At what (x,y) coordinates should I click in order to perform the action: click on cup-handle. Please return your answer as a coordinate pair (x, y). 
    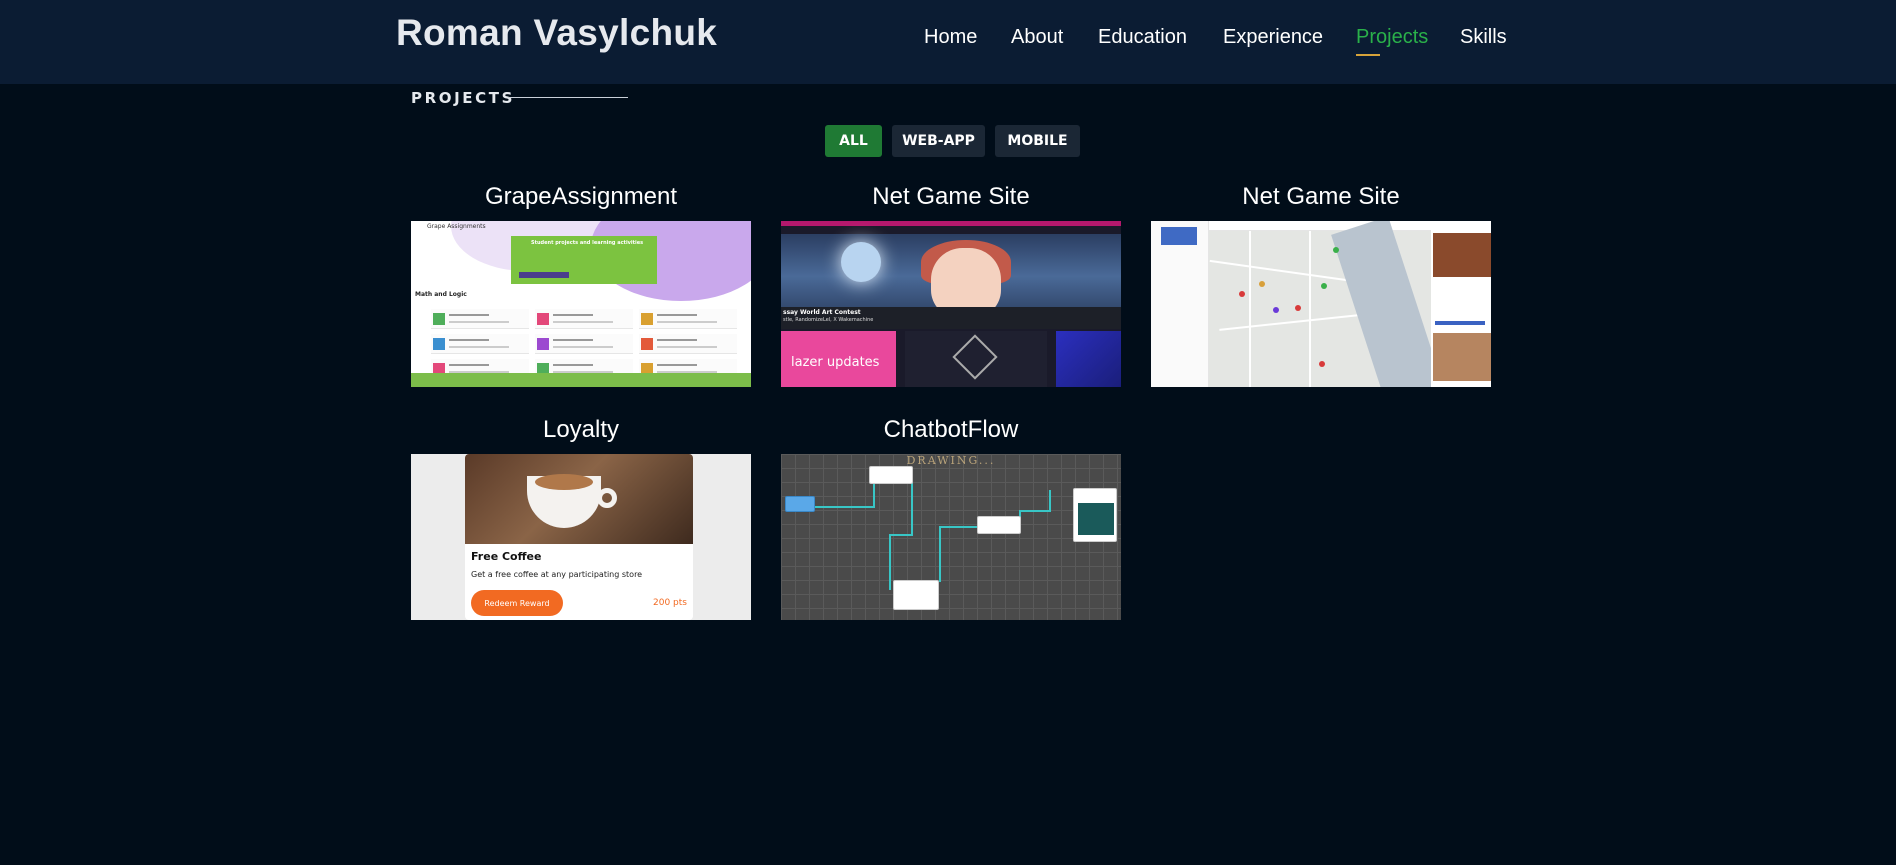
    Looking at the image, I should click on (607, 498).